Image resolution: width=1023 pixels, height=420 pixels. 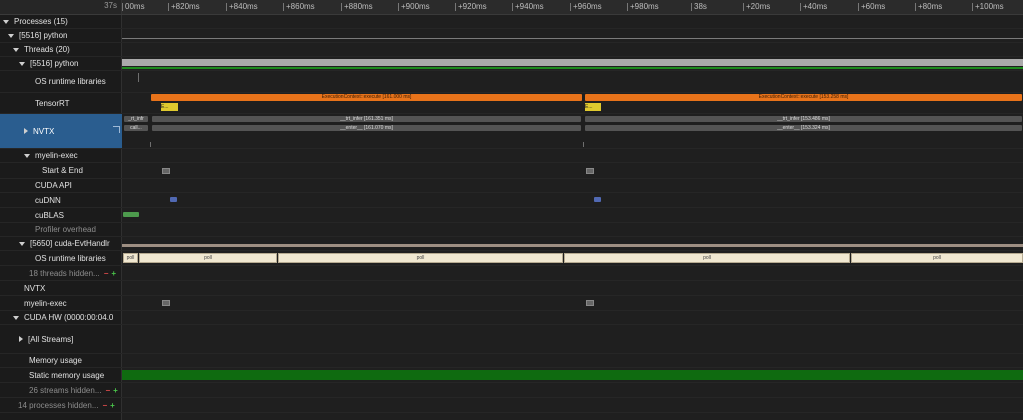 What do you see at coordinates (420, 258) in the screenshot?
I see `poll-event-2: poll` at bounding box center [420, 258].